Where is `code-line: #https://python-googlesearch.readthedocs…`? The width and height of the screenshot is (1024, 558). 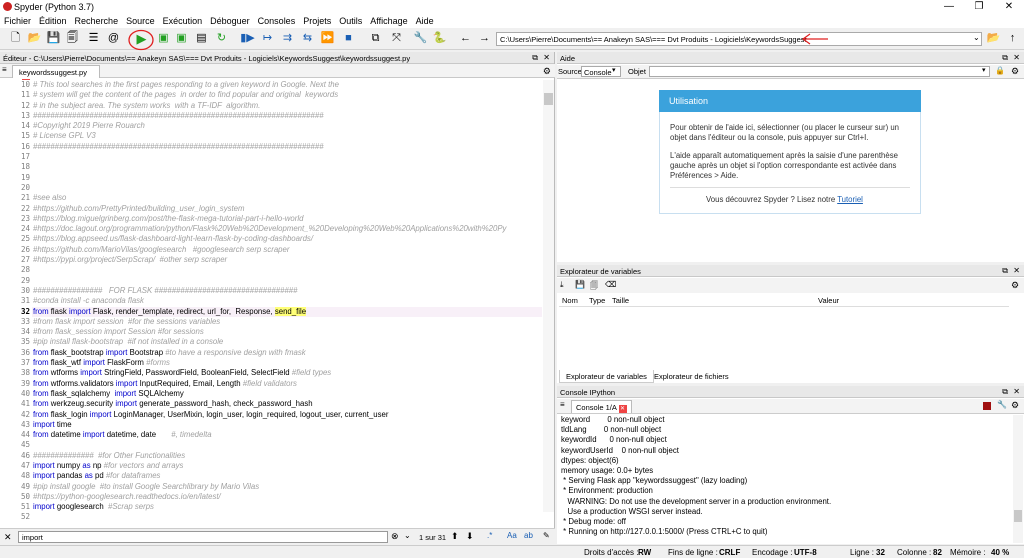 code-line: #https://python-googlesearch.readthedocs… is located at coordinates (287, 497).